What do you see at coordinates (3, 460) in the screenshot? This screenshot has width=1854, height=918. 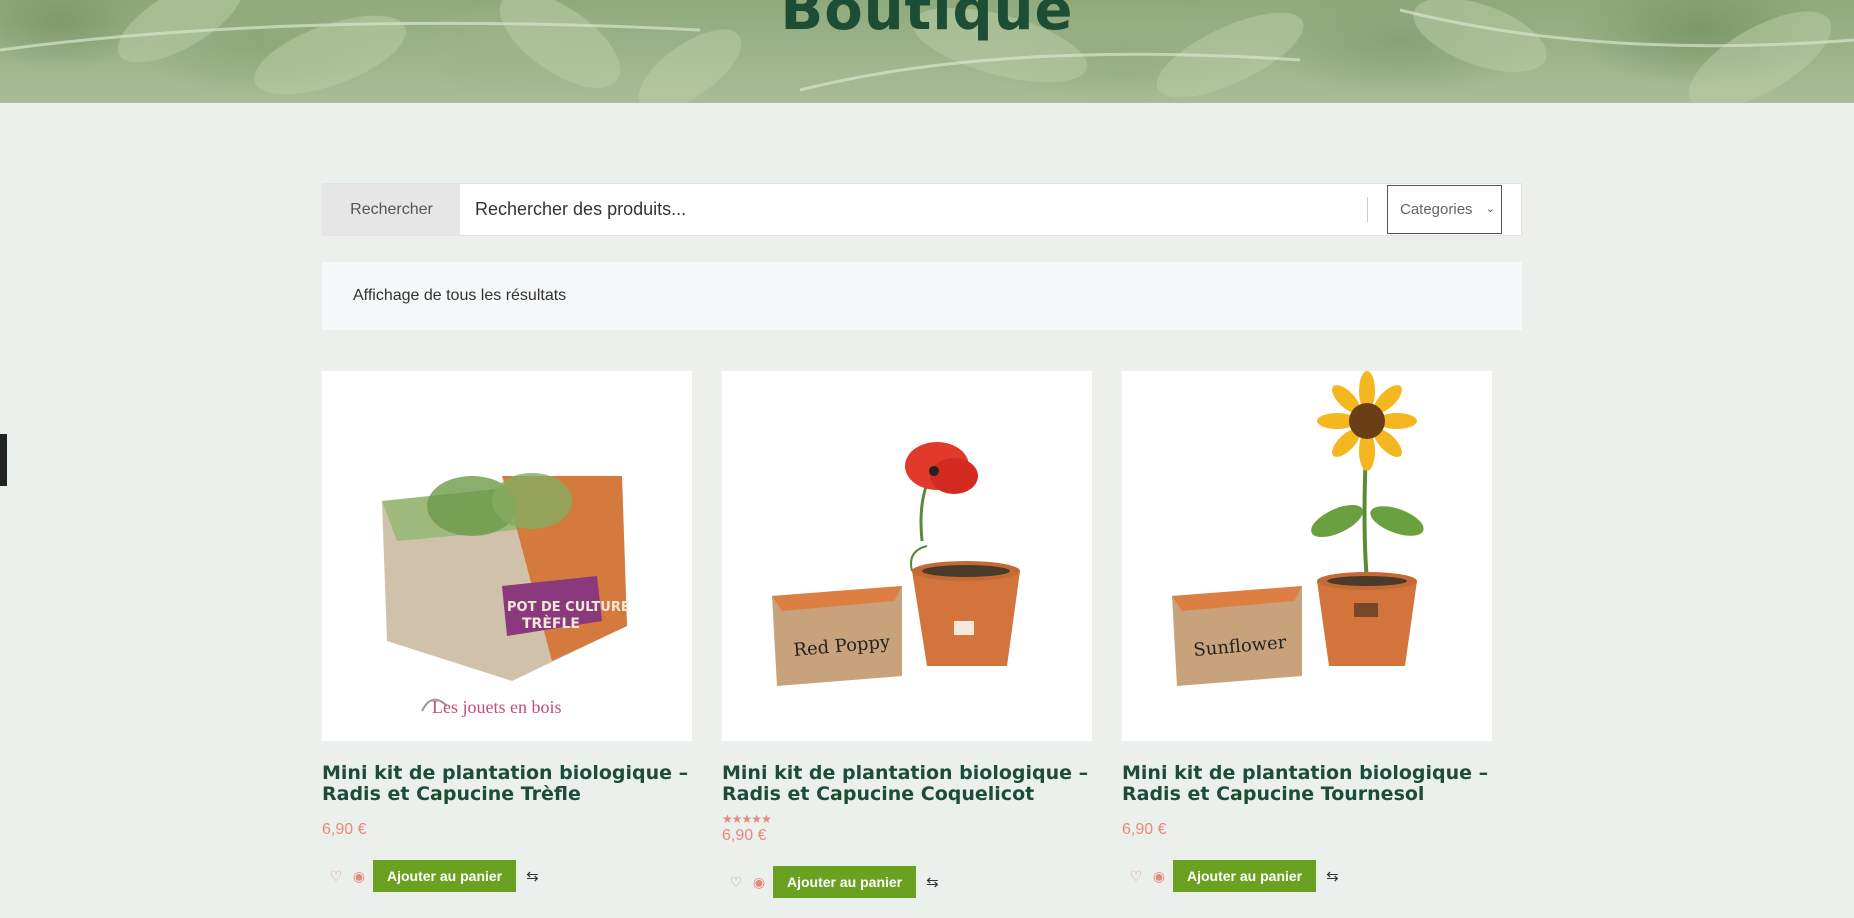 I see `side-panel-toggle` at bounding box center [3, 460].